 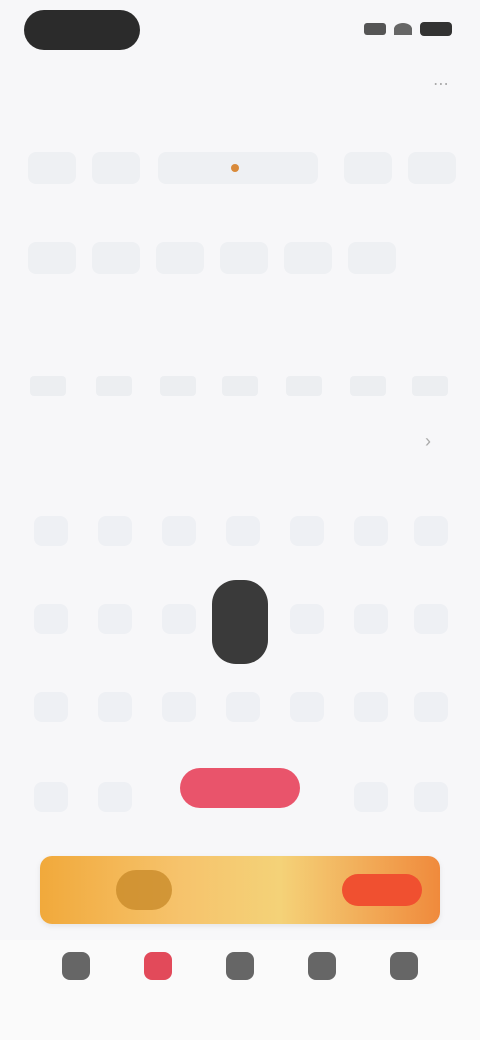 I want to click on gift-icon, so click(x=158, y=966).